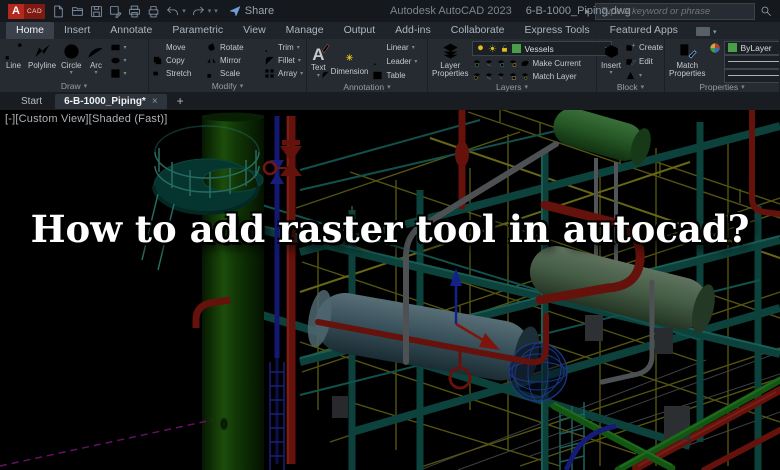  What do you see at coordinates (96, 11) in the screenshot?
I see `save-icon` at bounding box center [96, 11].